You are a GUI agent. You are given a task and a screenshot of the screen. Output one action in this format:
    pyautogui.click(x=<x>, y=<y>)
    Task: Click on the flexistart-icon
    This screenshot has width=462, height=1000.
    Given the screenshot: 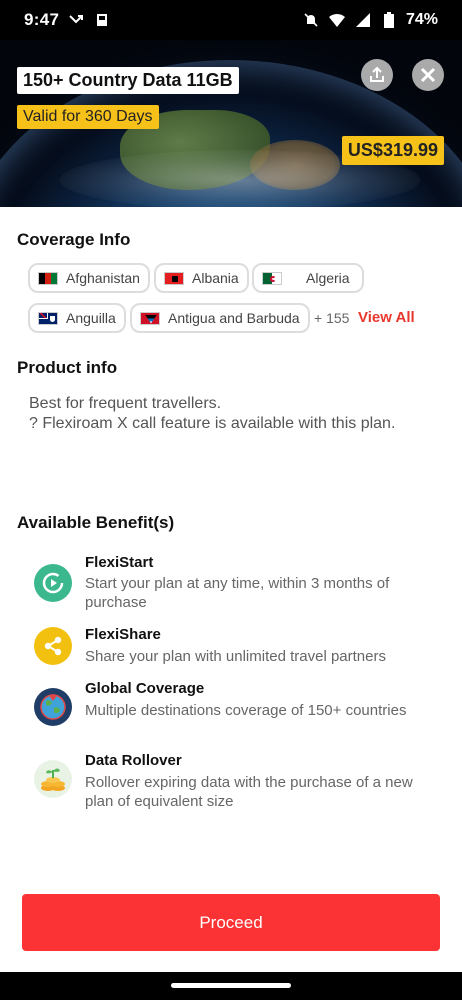 What is the action you would take?
    pyautogui.click(x=53, y=583)
    